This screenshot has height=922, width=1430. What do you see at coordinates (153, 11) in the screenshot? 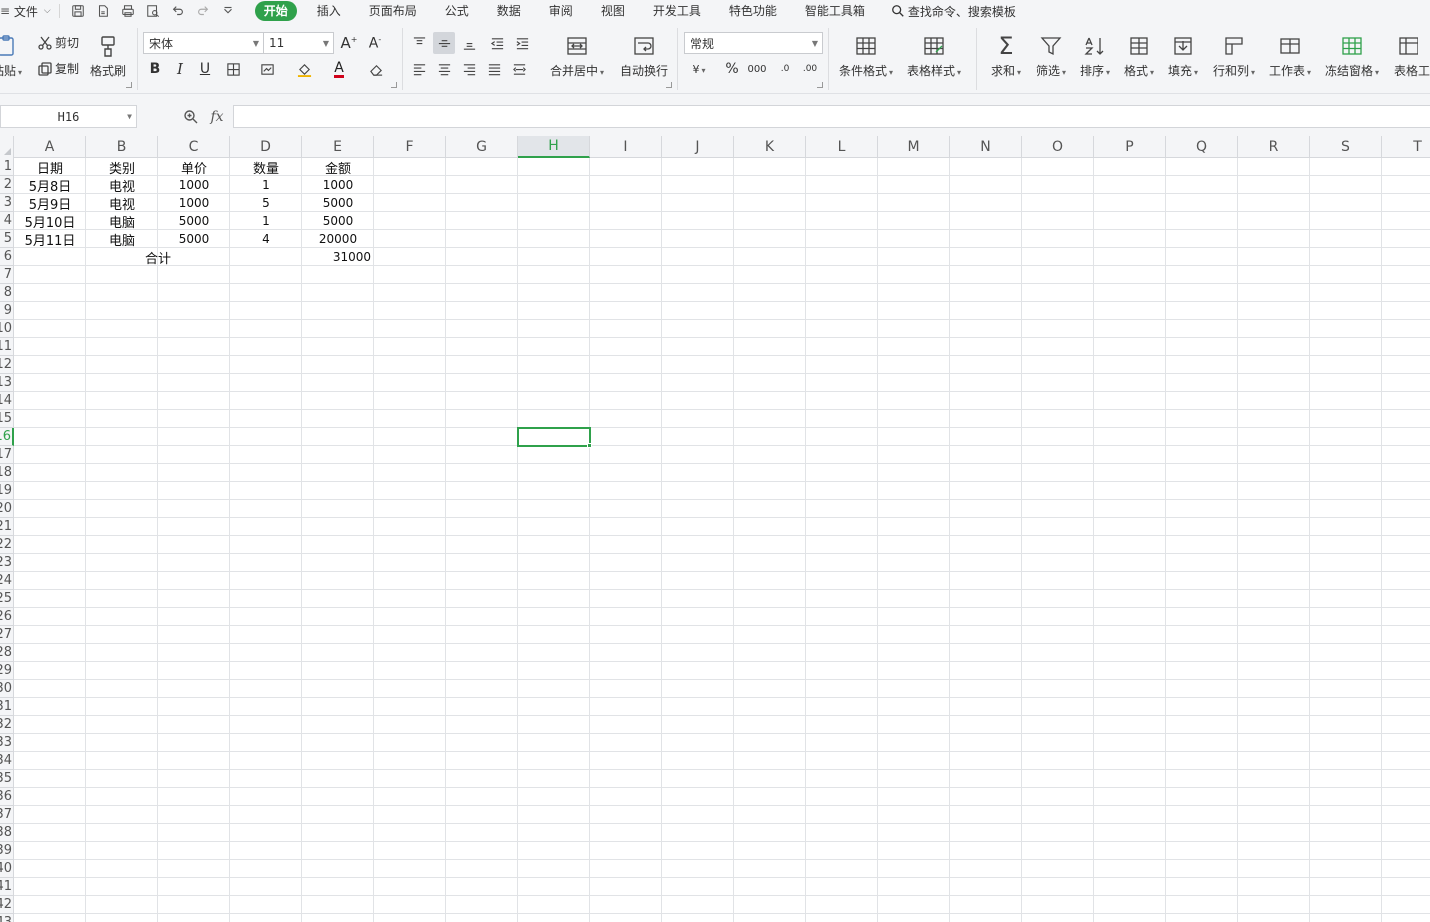
I see `print-preview-icon` at bounding box center [153, 11].